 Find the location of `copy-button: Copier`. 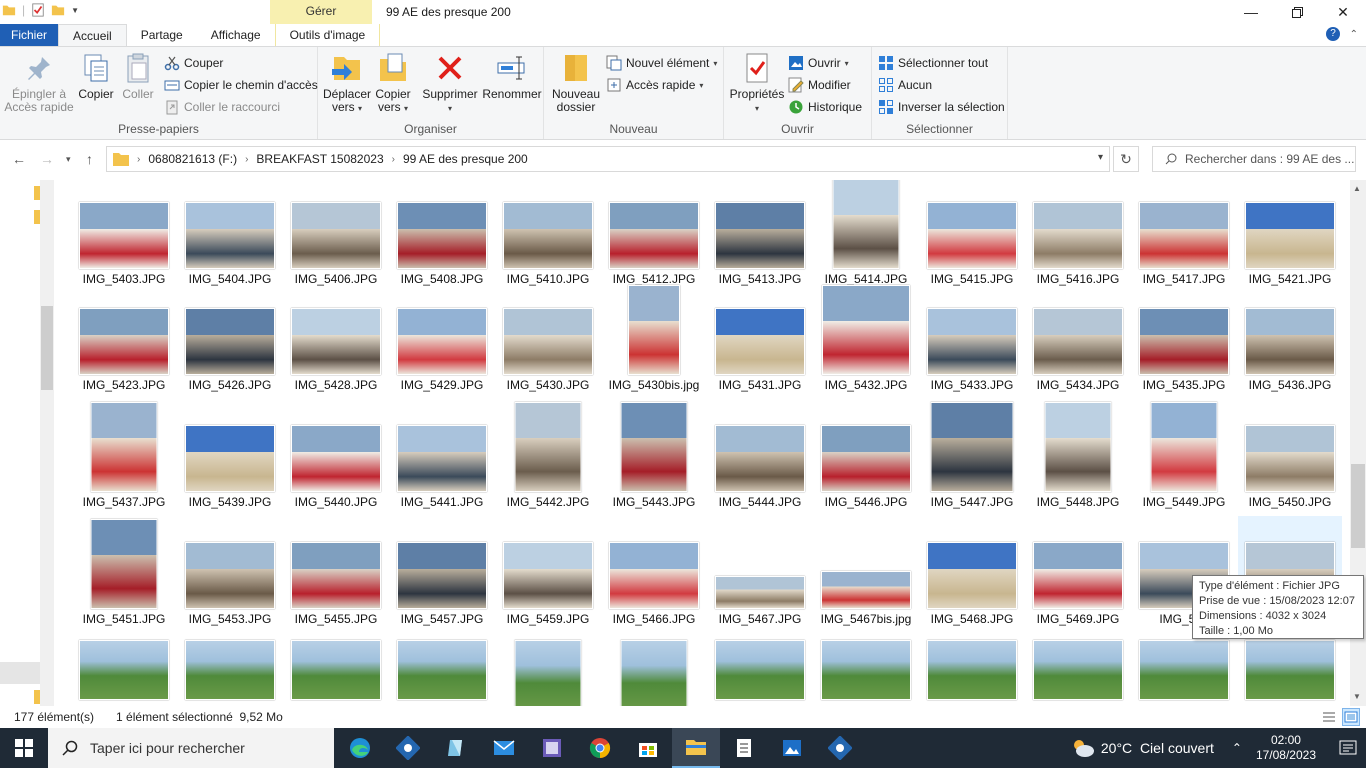

copy-button: Copier is located at coordinates (96, 76).